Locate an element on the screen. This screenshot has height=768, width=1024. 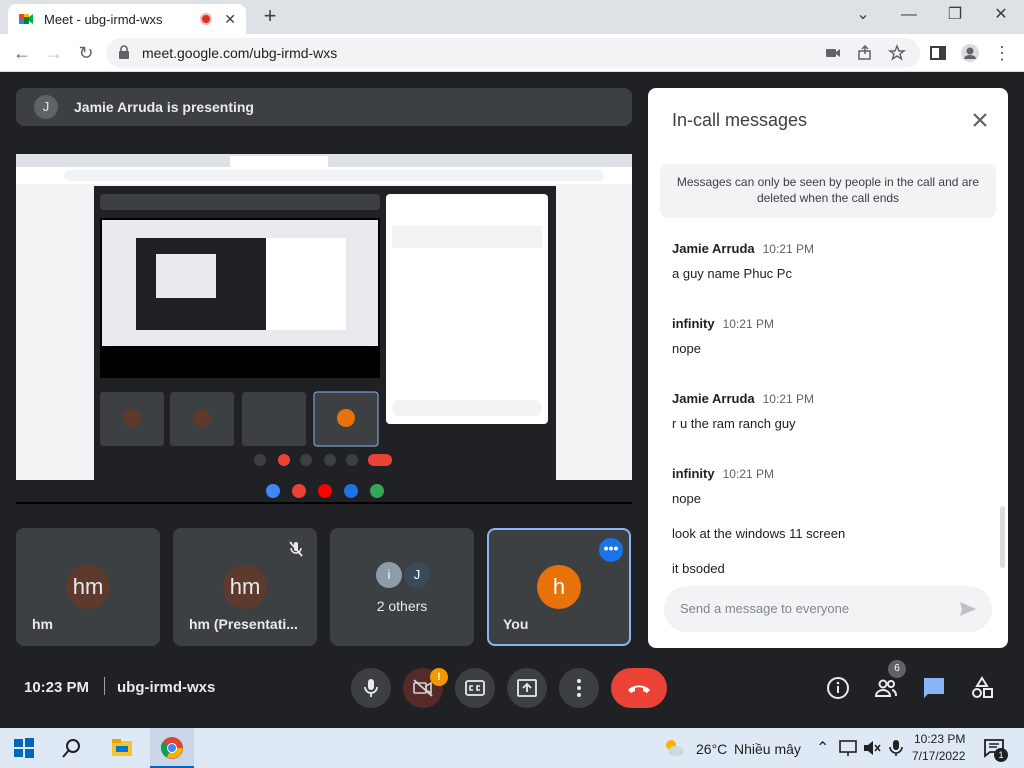
participant-tile-you: ••• h You is located at coordinates (559, 587).